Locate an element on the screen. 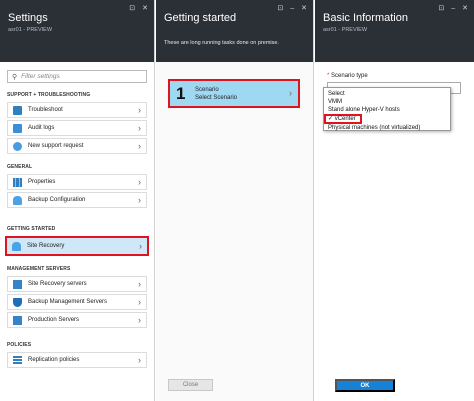 The width and height of the screenshot is (474, 401). item-label: Audit logs is located at coordinates (41, 128).